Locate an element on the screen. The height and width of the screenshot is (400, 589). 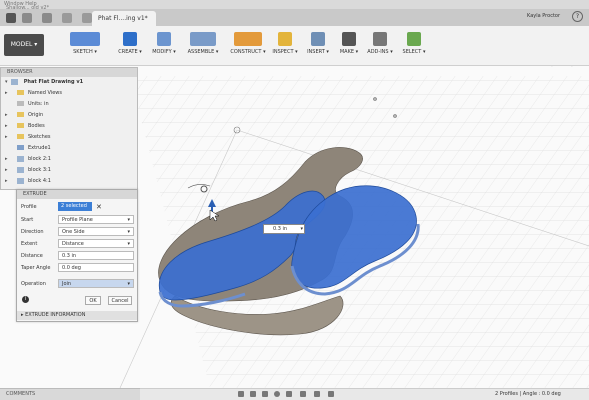
user-name: Kayla Proctor is located at coordinates (543, 16).